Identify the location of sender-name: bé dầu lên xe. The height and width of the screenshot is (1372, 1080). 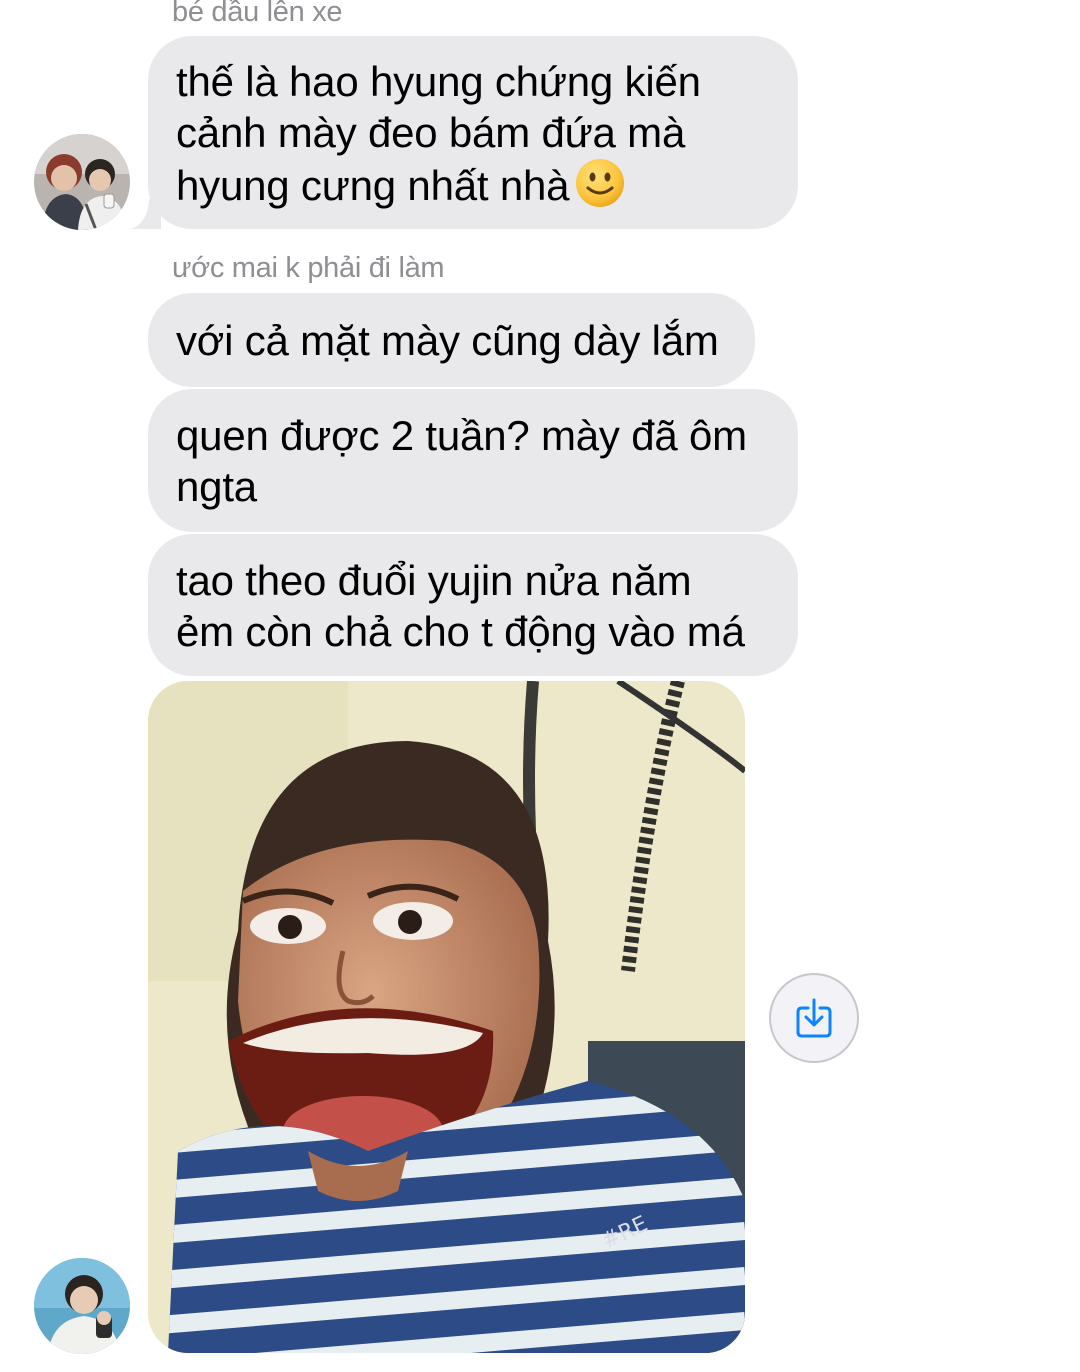
(257, 14).